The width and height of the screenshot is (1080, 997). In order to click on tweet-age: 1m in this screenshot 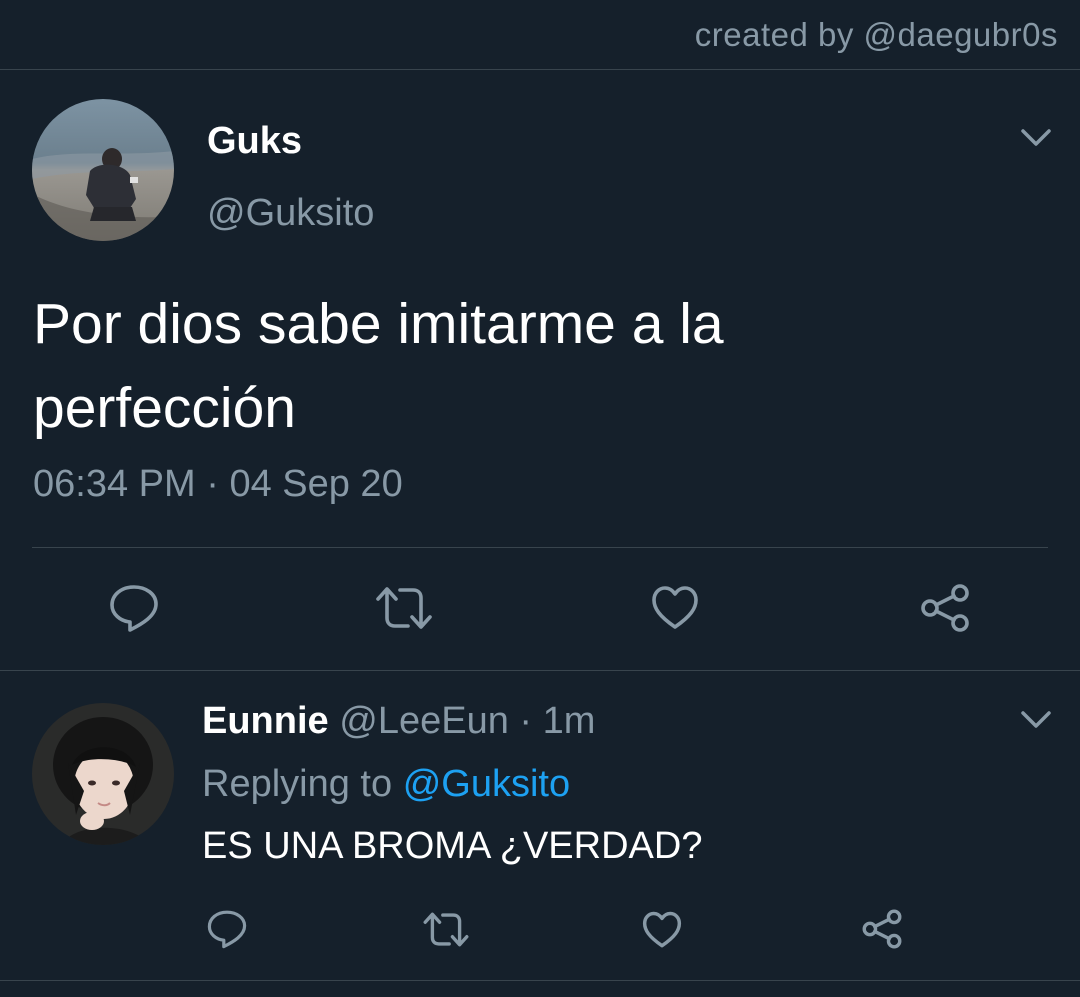, I will do `click(569, 721)`.